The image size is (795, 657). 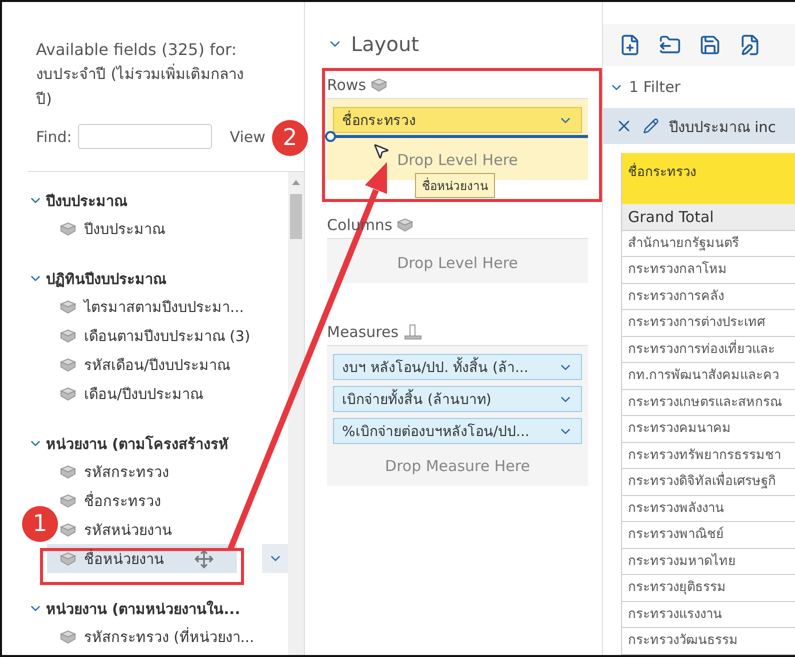 I want to click on cursor-icon, so click(x=381, y=151).